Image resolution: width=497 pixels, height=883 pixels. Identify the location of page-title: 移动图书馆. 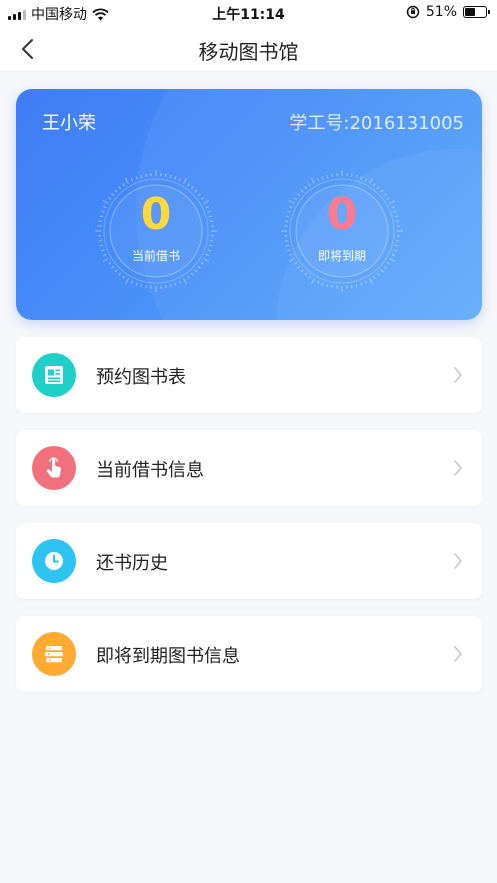
(248, 52).